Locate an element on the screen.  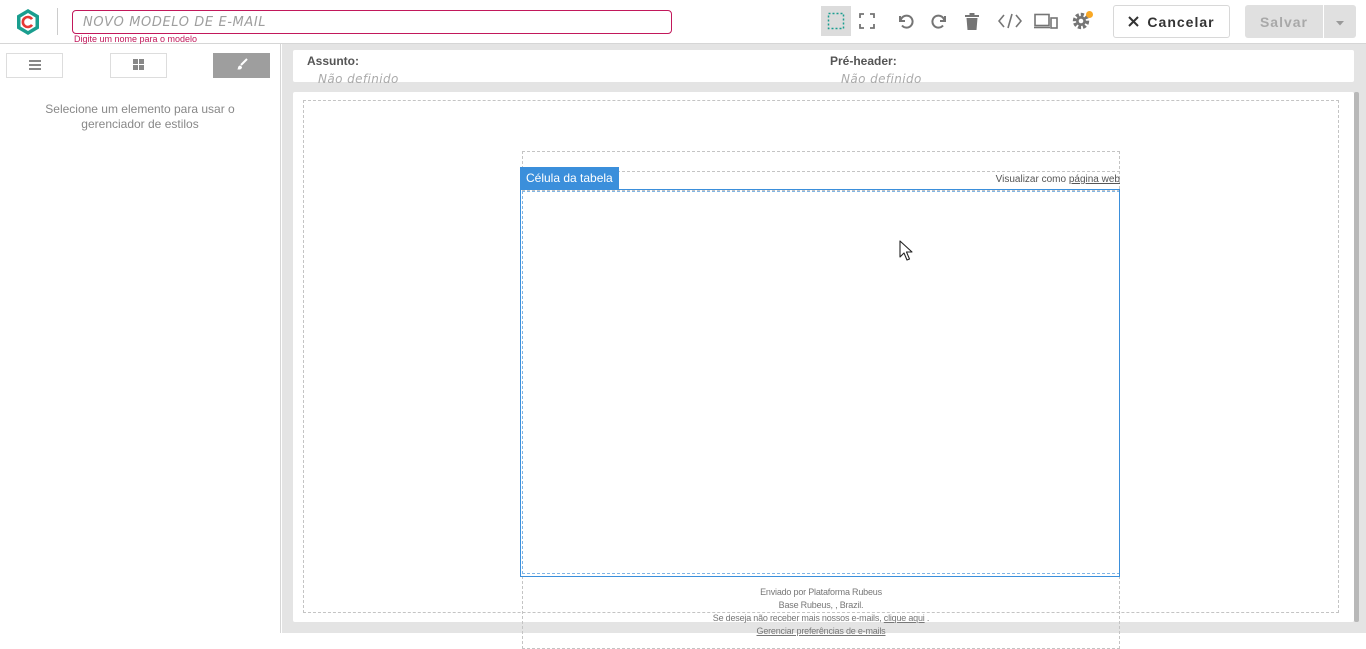
fullscreen-icon is located at coordinates (867, 21).